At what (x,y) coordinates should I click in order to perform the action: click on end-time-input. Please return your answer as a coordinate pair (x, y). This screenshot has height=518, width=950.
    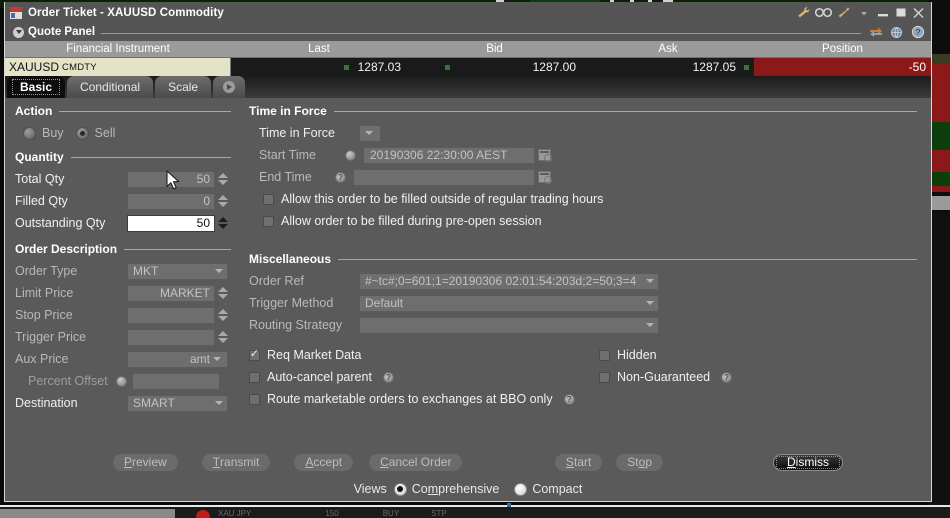
    Looking at the image, I should click on (444, 177).